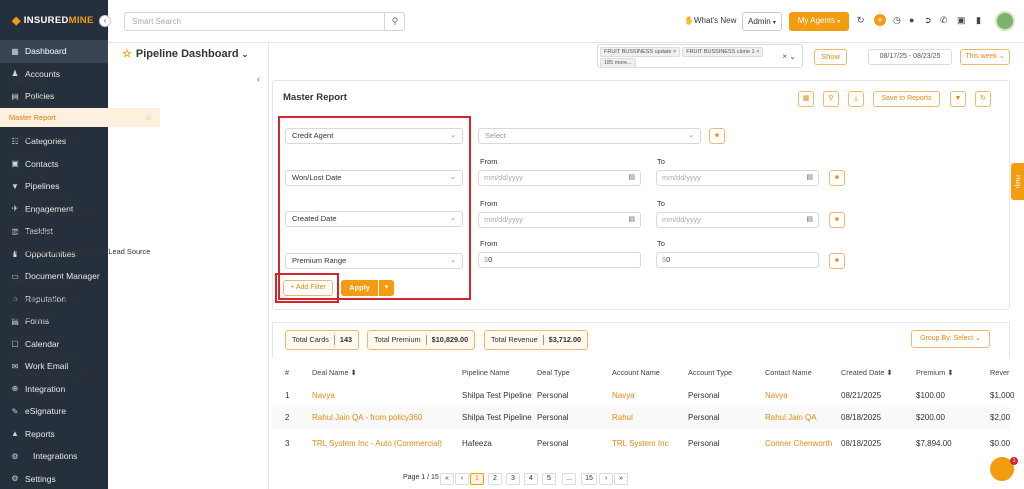 The height and width of the screenshot is (489, 1024). Describe the element at coordinates (861, 20) in the screenshot. I see `refresh-icon: ↻` at that location.